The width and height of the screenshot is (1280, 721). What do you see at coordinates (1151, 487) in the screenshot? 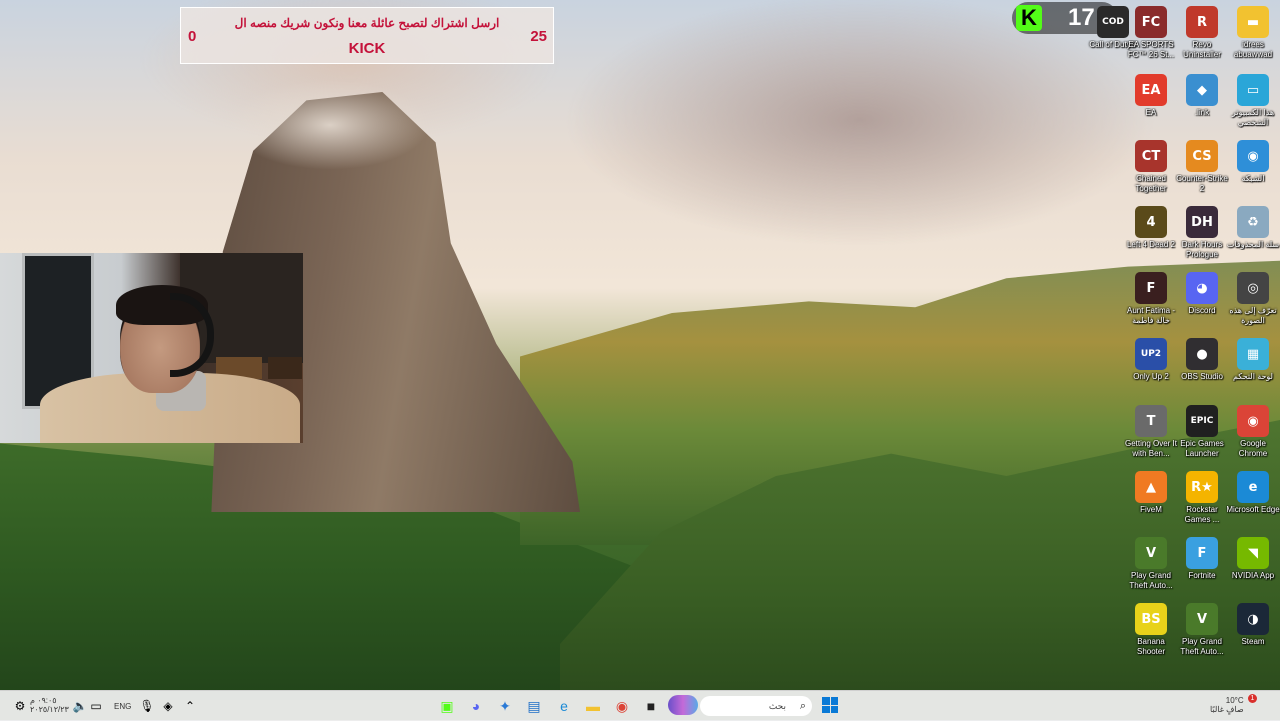
I see `fivem-icon: ▲` at bounding box center [1151, 487].